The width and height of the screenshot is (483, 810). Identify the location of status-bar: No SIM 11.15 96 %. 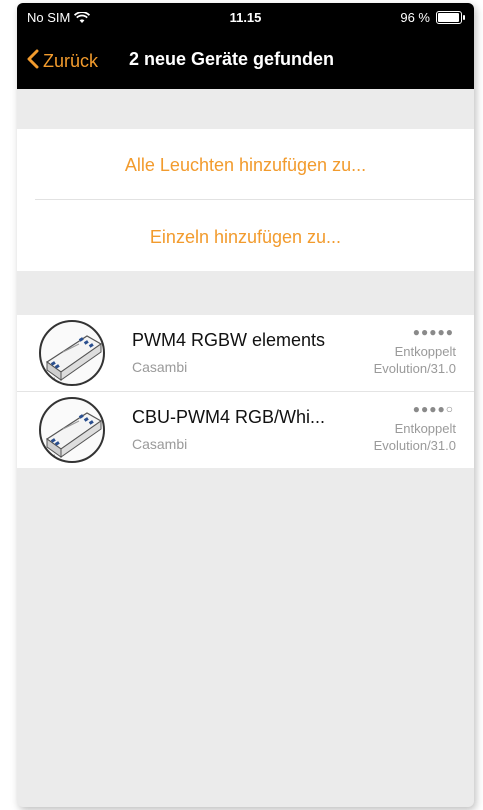
(245, 18).